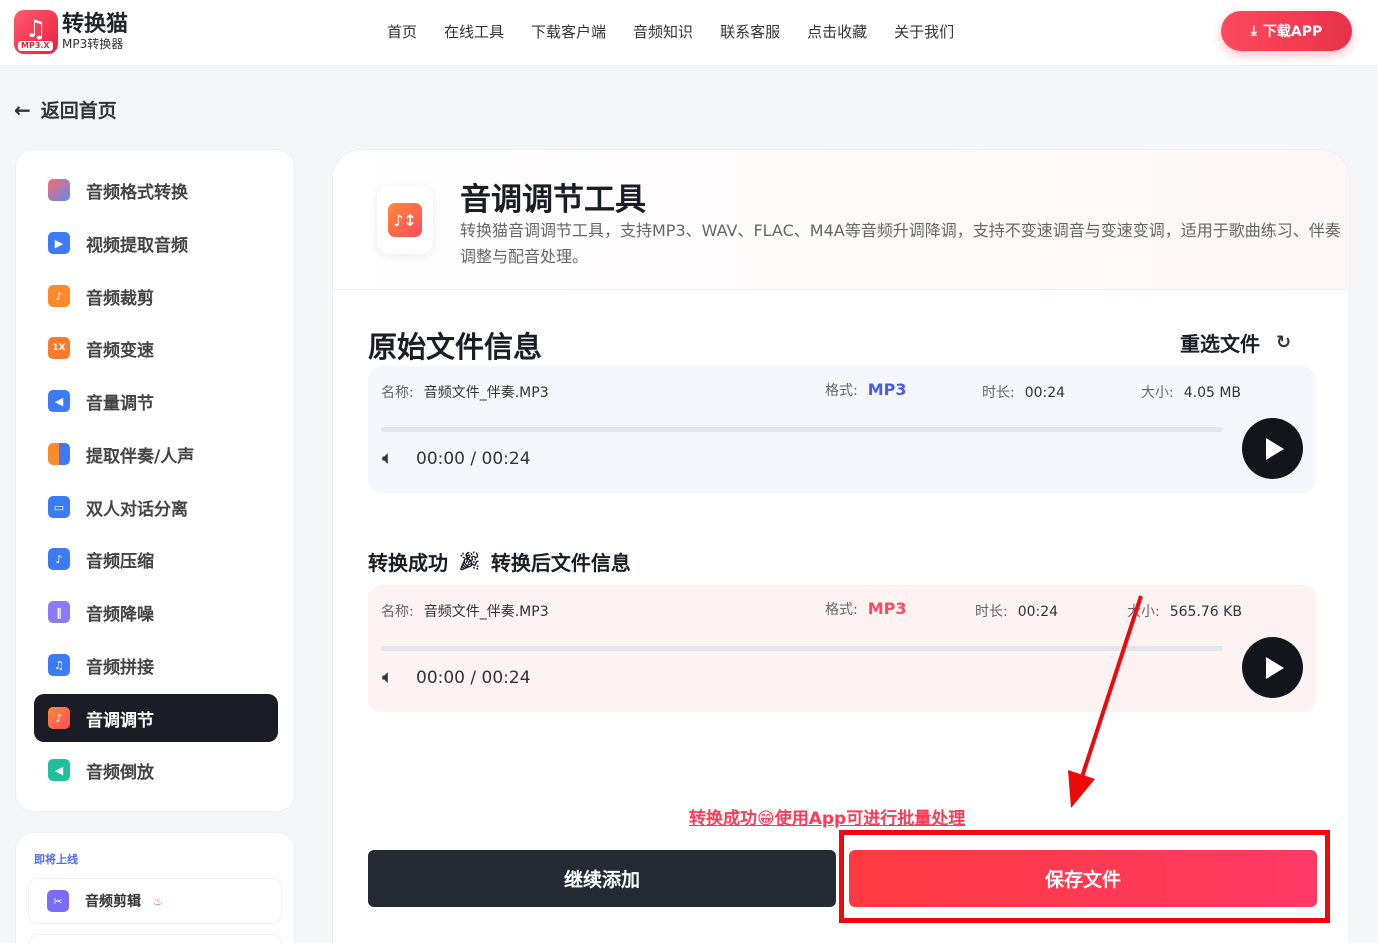  What do you see at coordinates (1157, 393) in the screenshot?
I see `size-label: 大小:` at bounding box center [1157, 393].